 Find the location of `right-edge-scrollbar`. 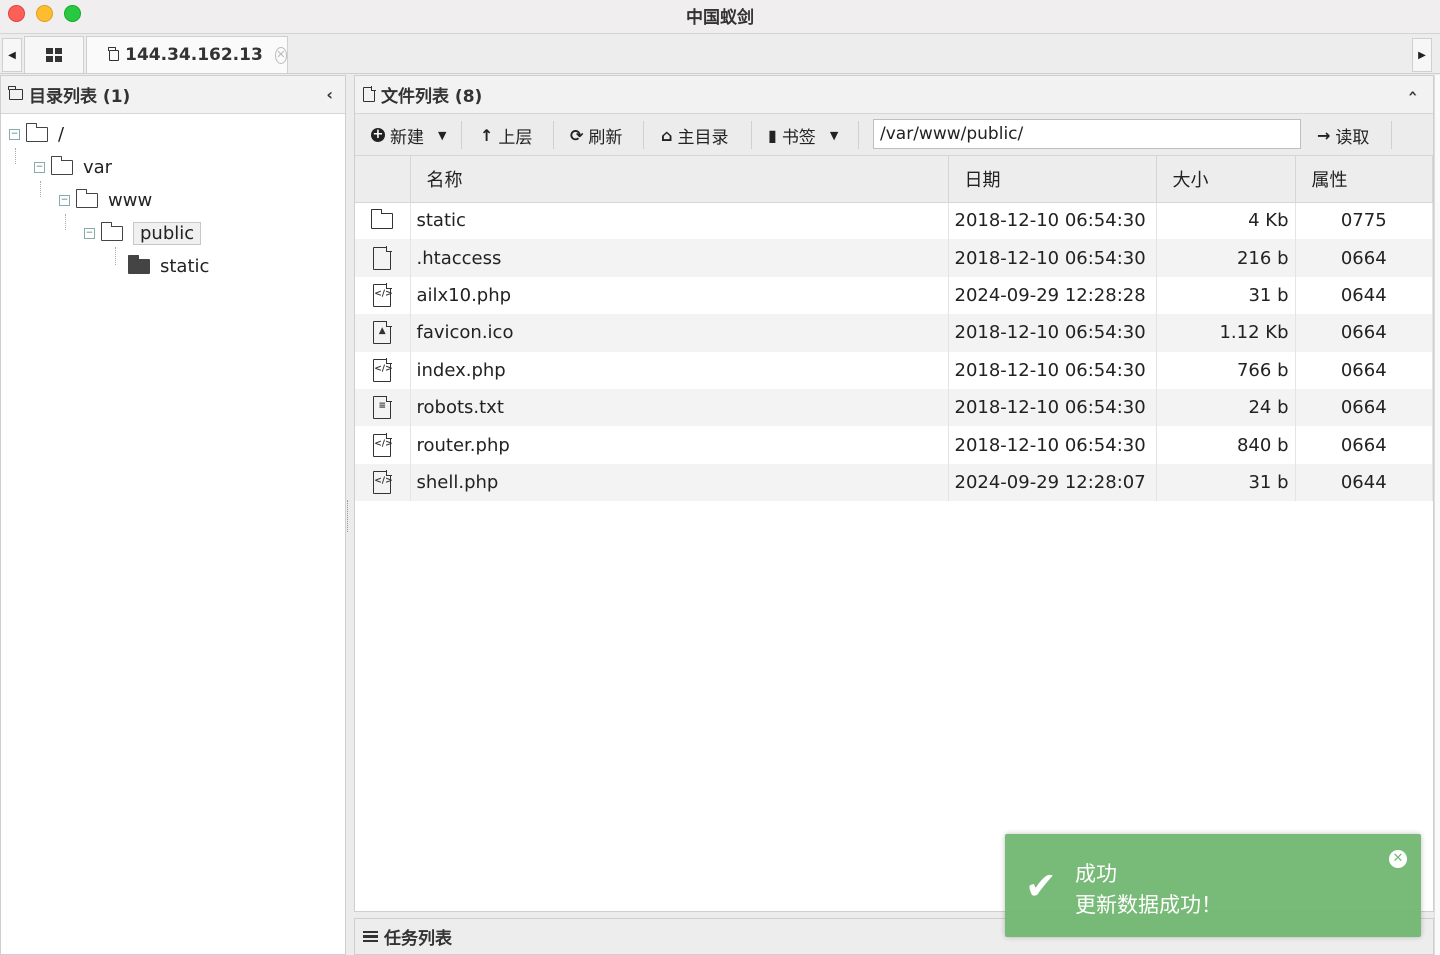

right-edge-scrollbar is located at coordinates (1437, 515).